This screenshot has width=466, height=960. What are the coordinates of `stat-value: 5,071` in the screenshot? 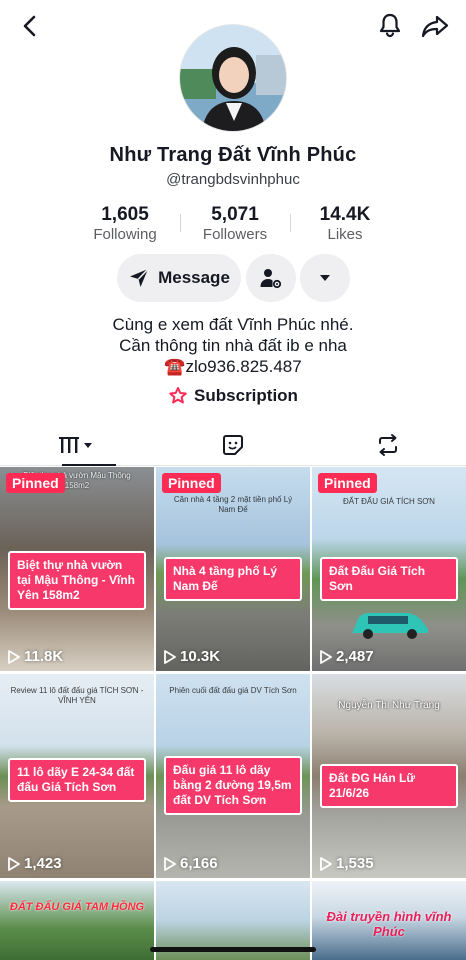 It's located at (235, 214).